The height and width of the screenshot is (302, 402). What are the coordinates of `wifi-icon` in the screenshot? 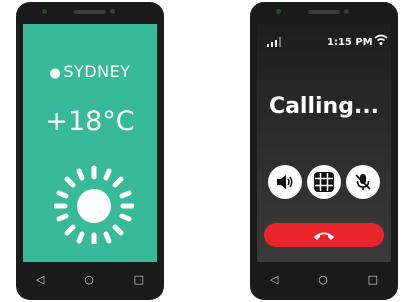 It's located at (381, 39).